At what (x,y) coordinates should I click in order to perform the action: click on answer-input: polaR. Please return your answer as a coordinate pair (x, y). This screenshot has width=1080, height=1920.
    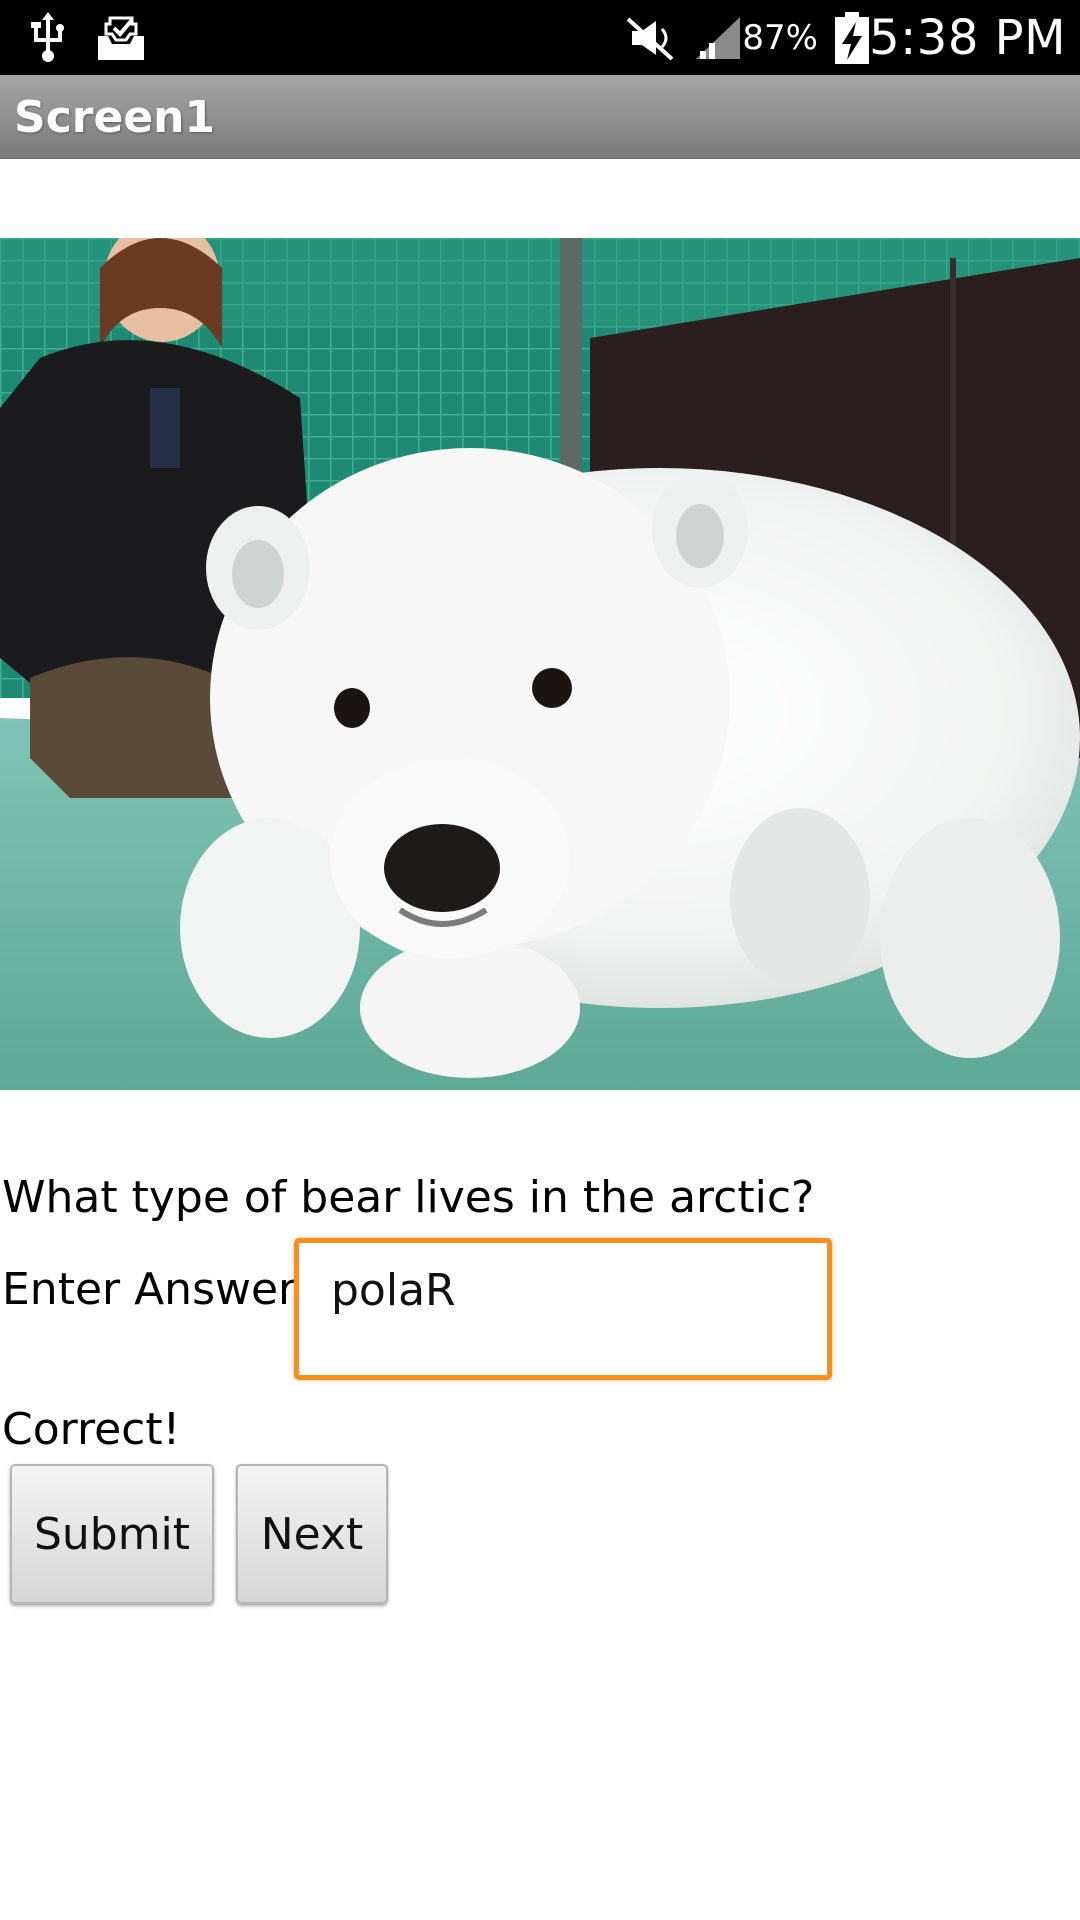
    Looking at the image, I should click on (563, 1309).